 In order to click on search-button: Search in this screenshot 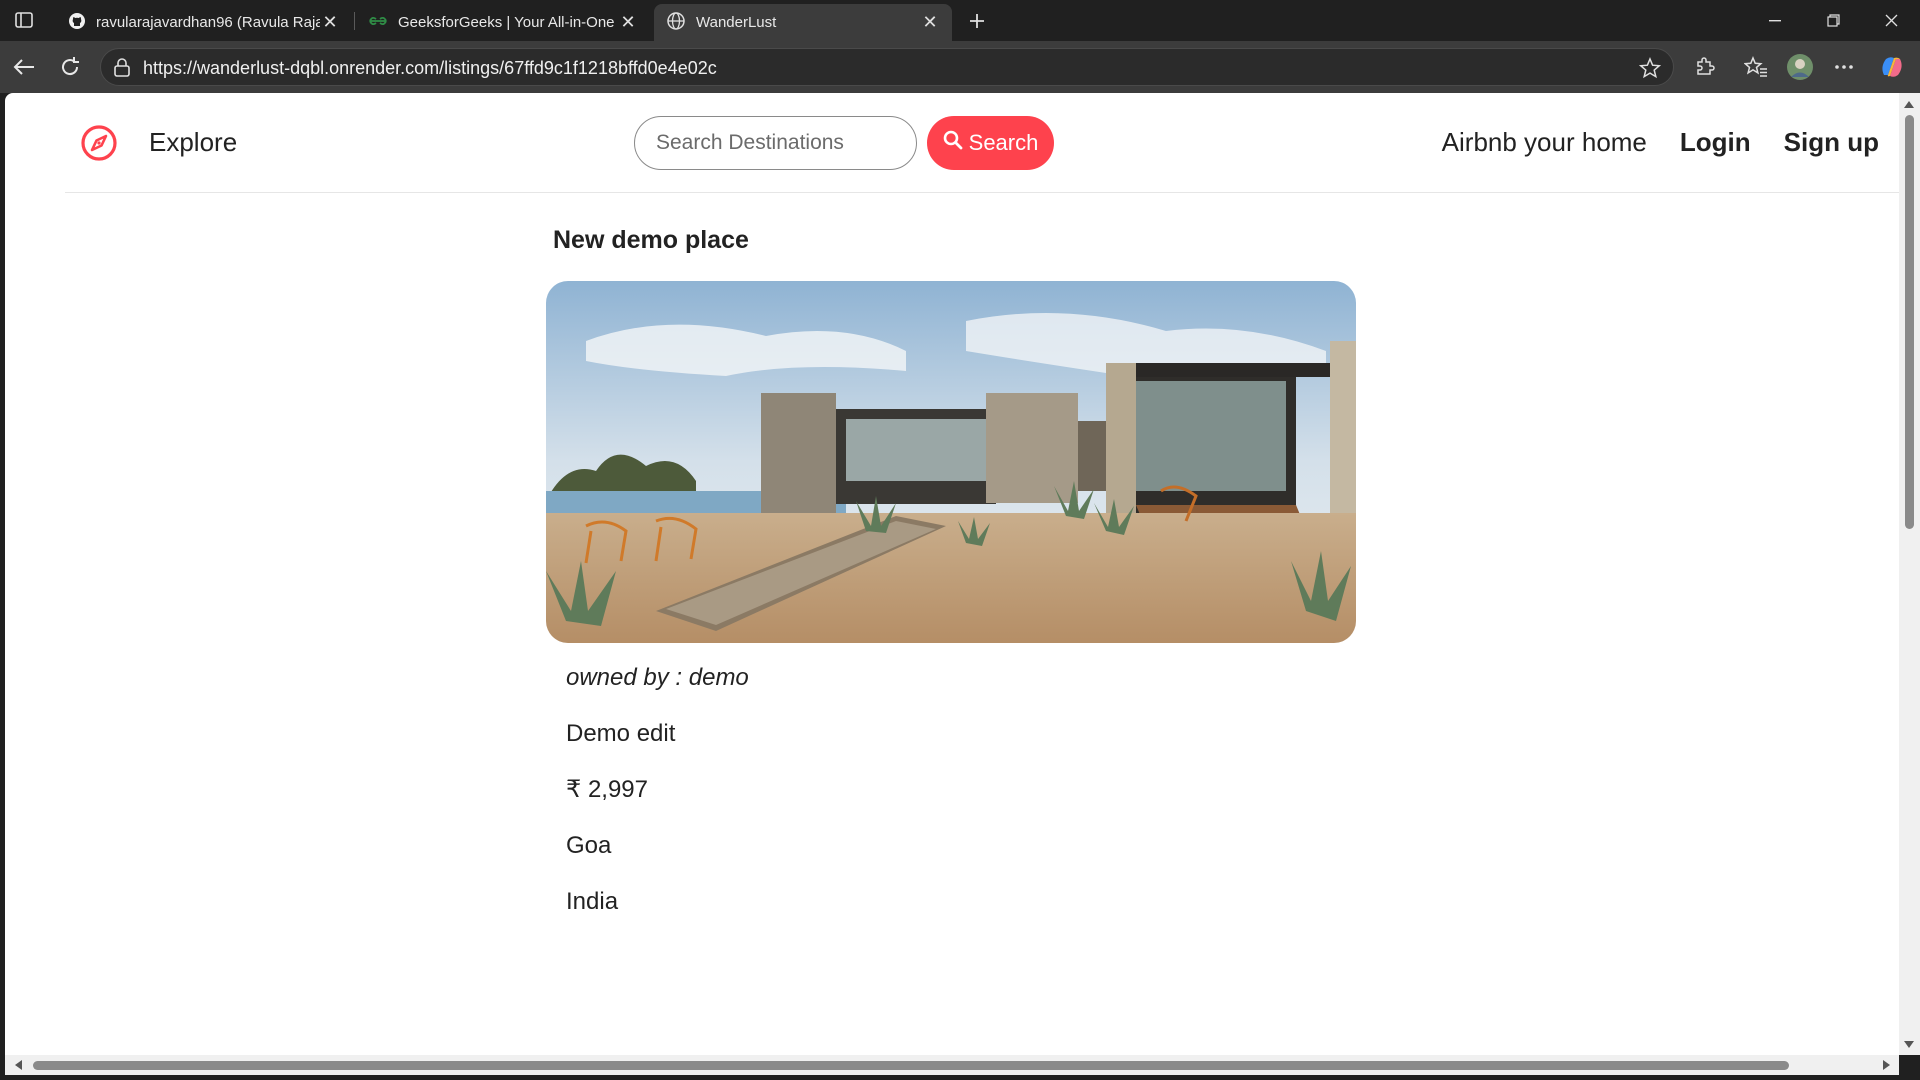, I will do `click(990, 143)`.